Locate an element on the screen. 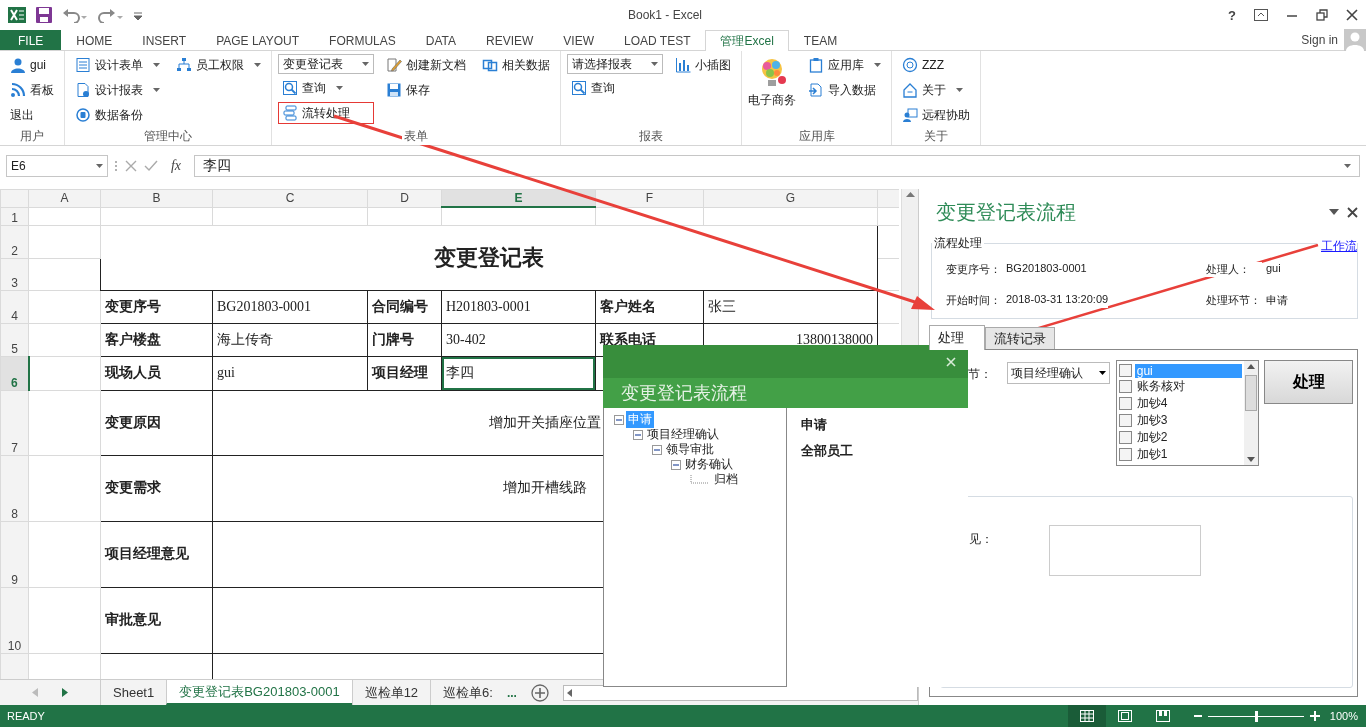 This screenshot has height=728, width=1366. help-button: ? is located at coordinates (1232, 15).